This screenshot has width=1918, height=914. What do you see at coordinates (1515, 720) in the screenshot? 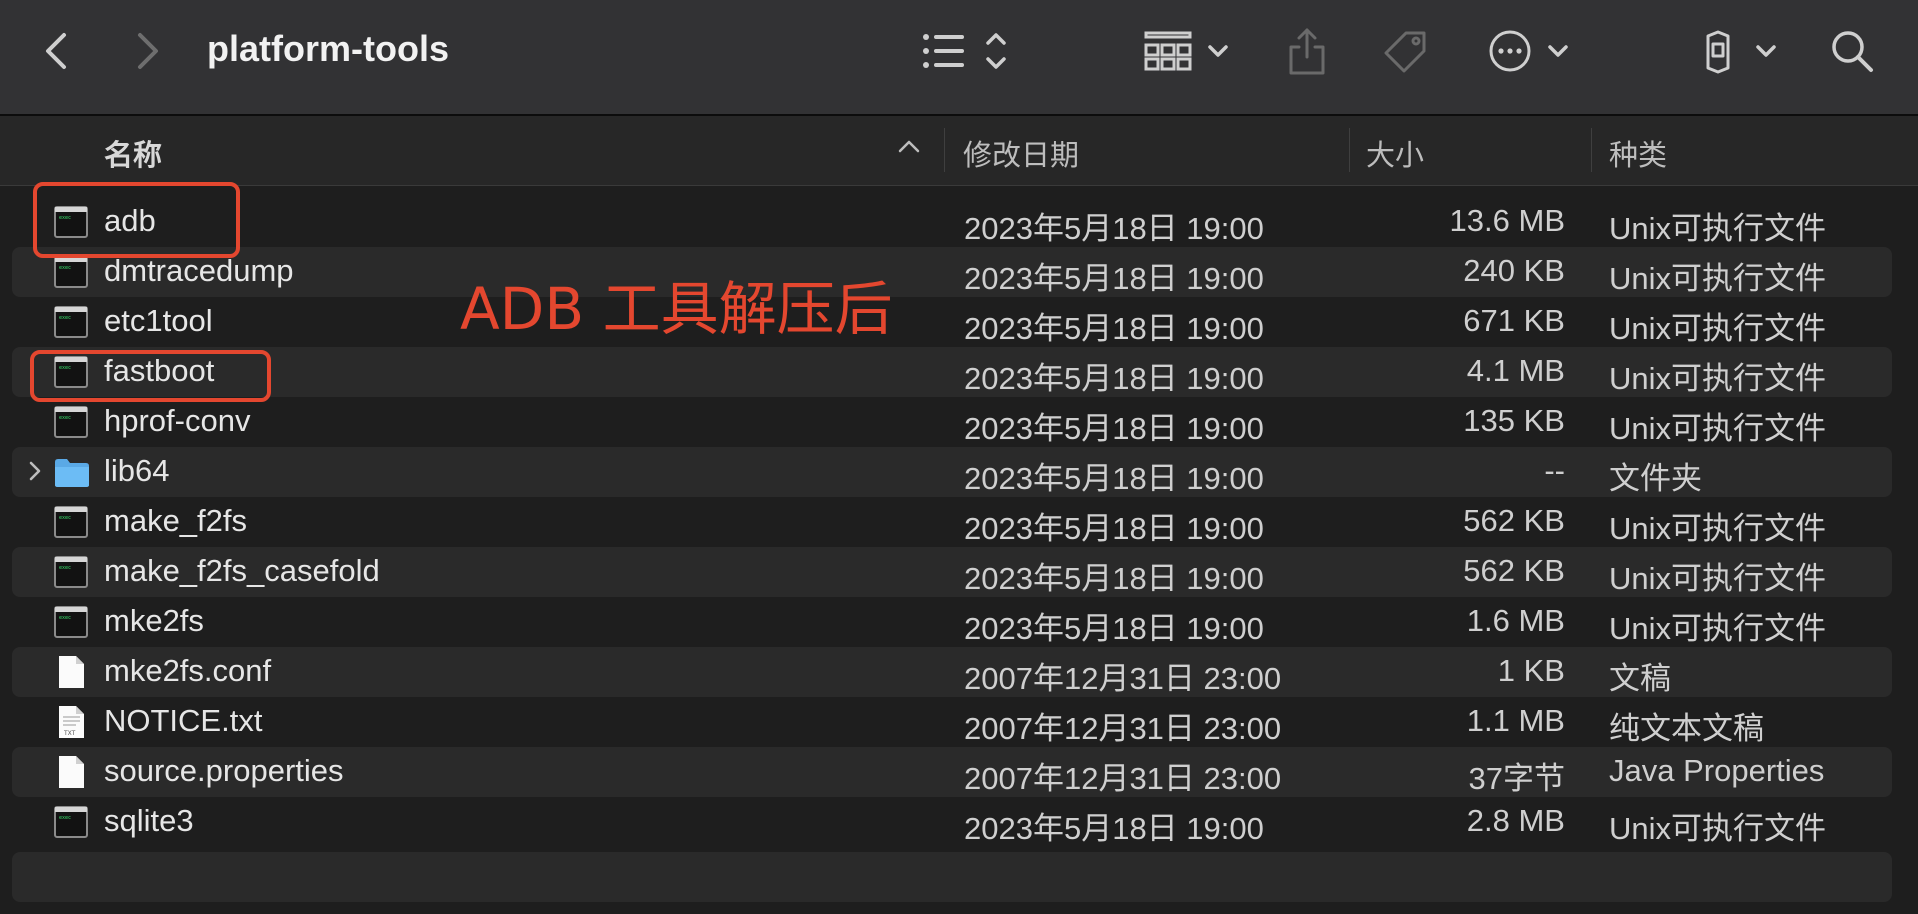
I see `file-size: 1.1 MB` at bounding box center [1515, 720].